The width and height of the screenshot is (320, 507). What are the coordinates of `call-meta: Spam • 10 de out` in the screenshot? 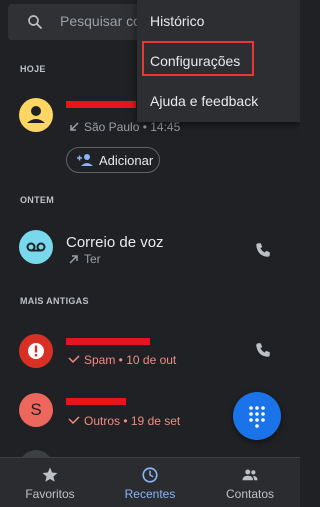 It's located at (122, 360).